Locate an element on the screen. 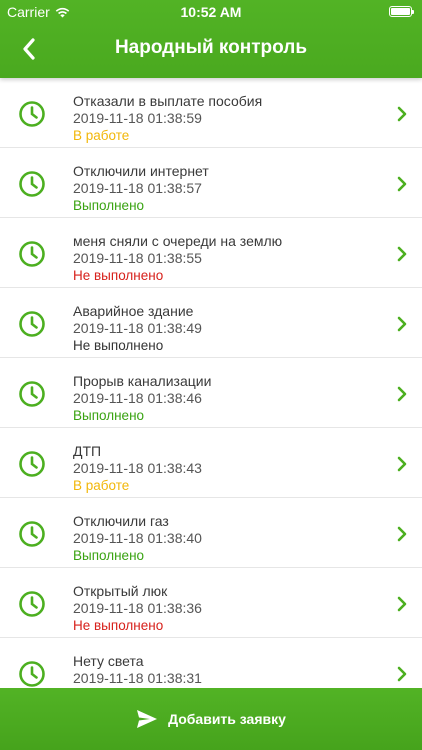 Image resolution: width=422 pixels, height=750 pixels. status-time: 10:52 AM is located at coordinates (211, 12).